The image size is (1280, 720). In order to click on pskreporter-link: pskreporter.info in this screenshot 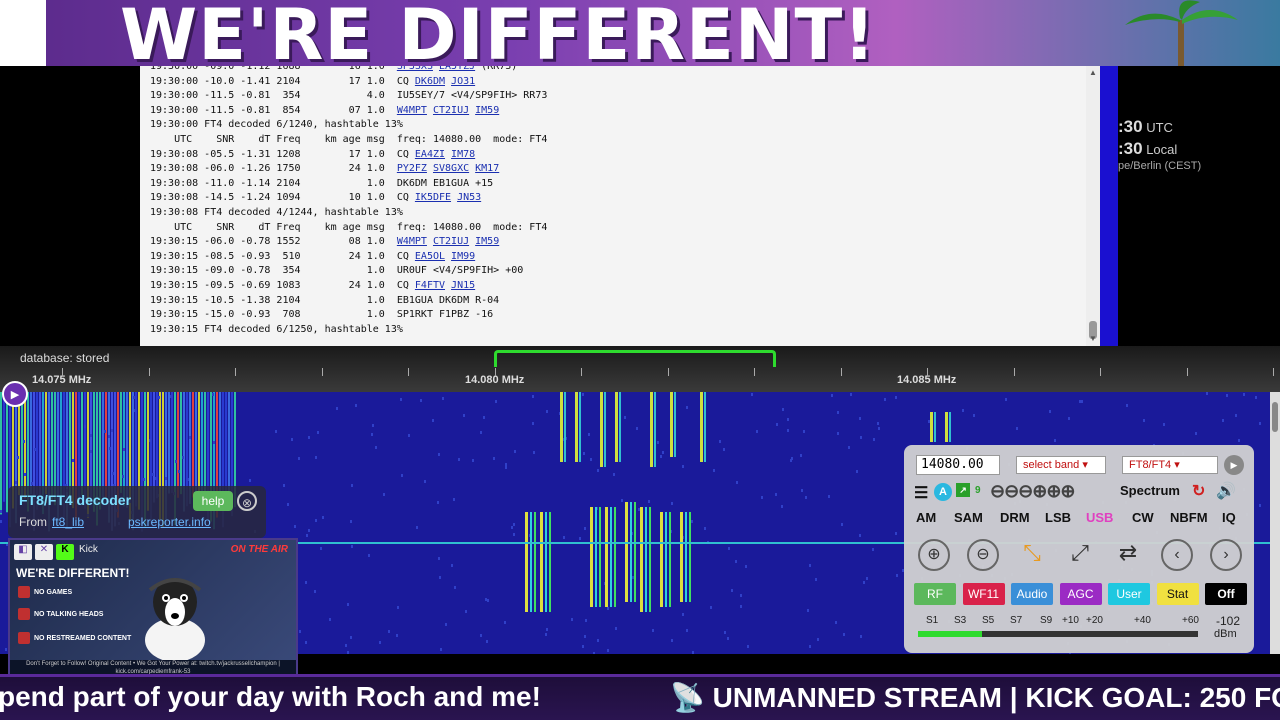, I will do `click(169, 522)`.